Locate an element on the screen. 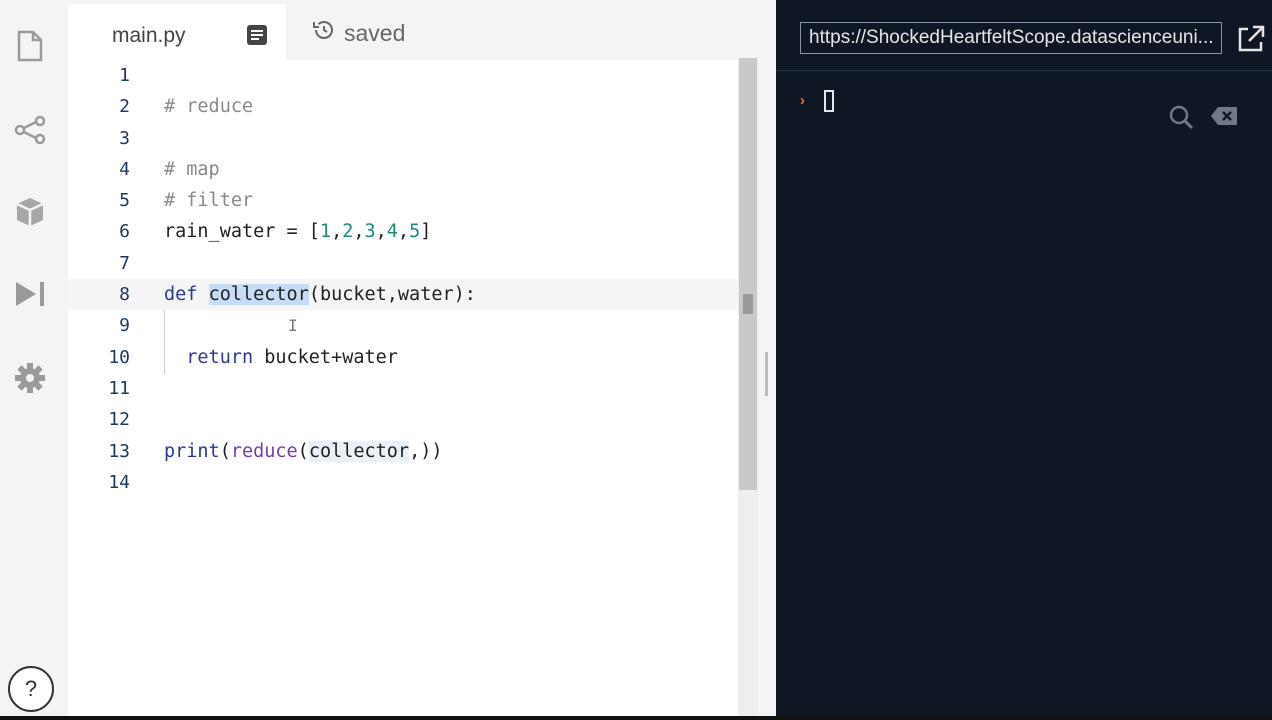 The image size is (1272, 720). line-number: 11 is located at coordinates (119, 388).